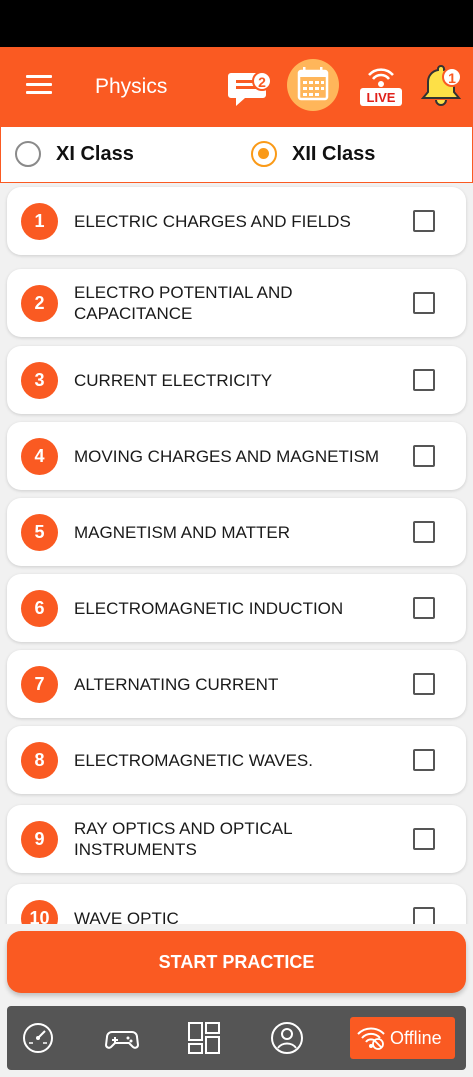 Image resolution: width=473 pixels, height=1077 pixels. What do you see at coordinates (95, 153) in the screenshot?
I see `xi-class-label: XI Class` at bounding box center [95, 153].